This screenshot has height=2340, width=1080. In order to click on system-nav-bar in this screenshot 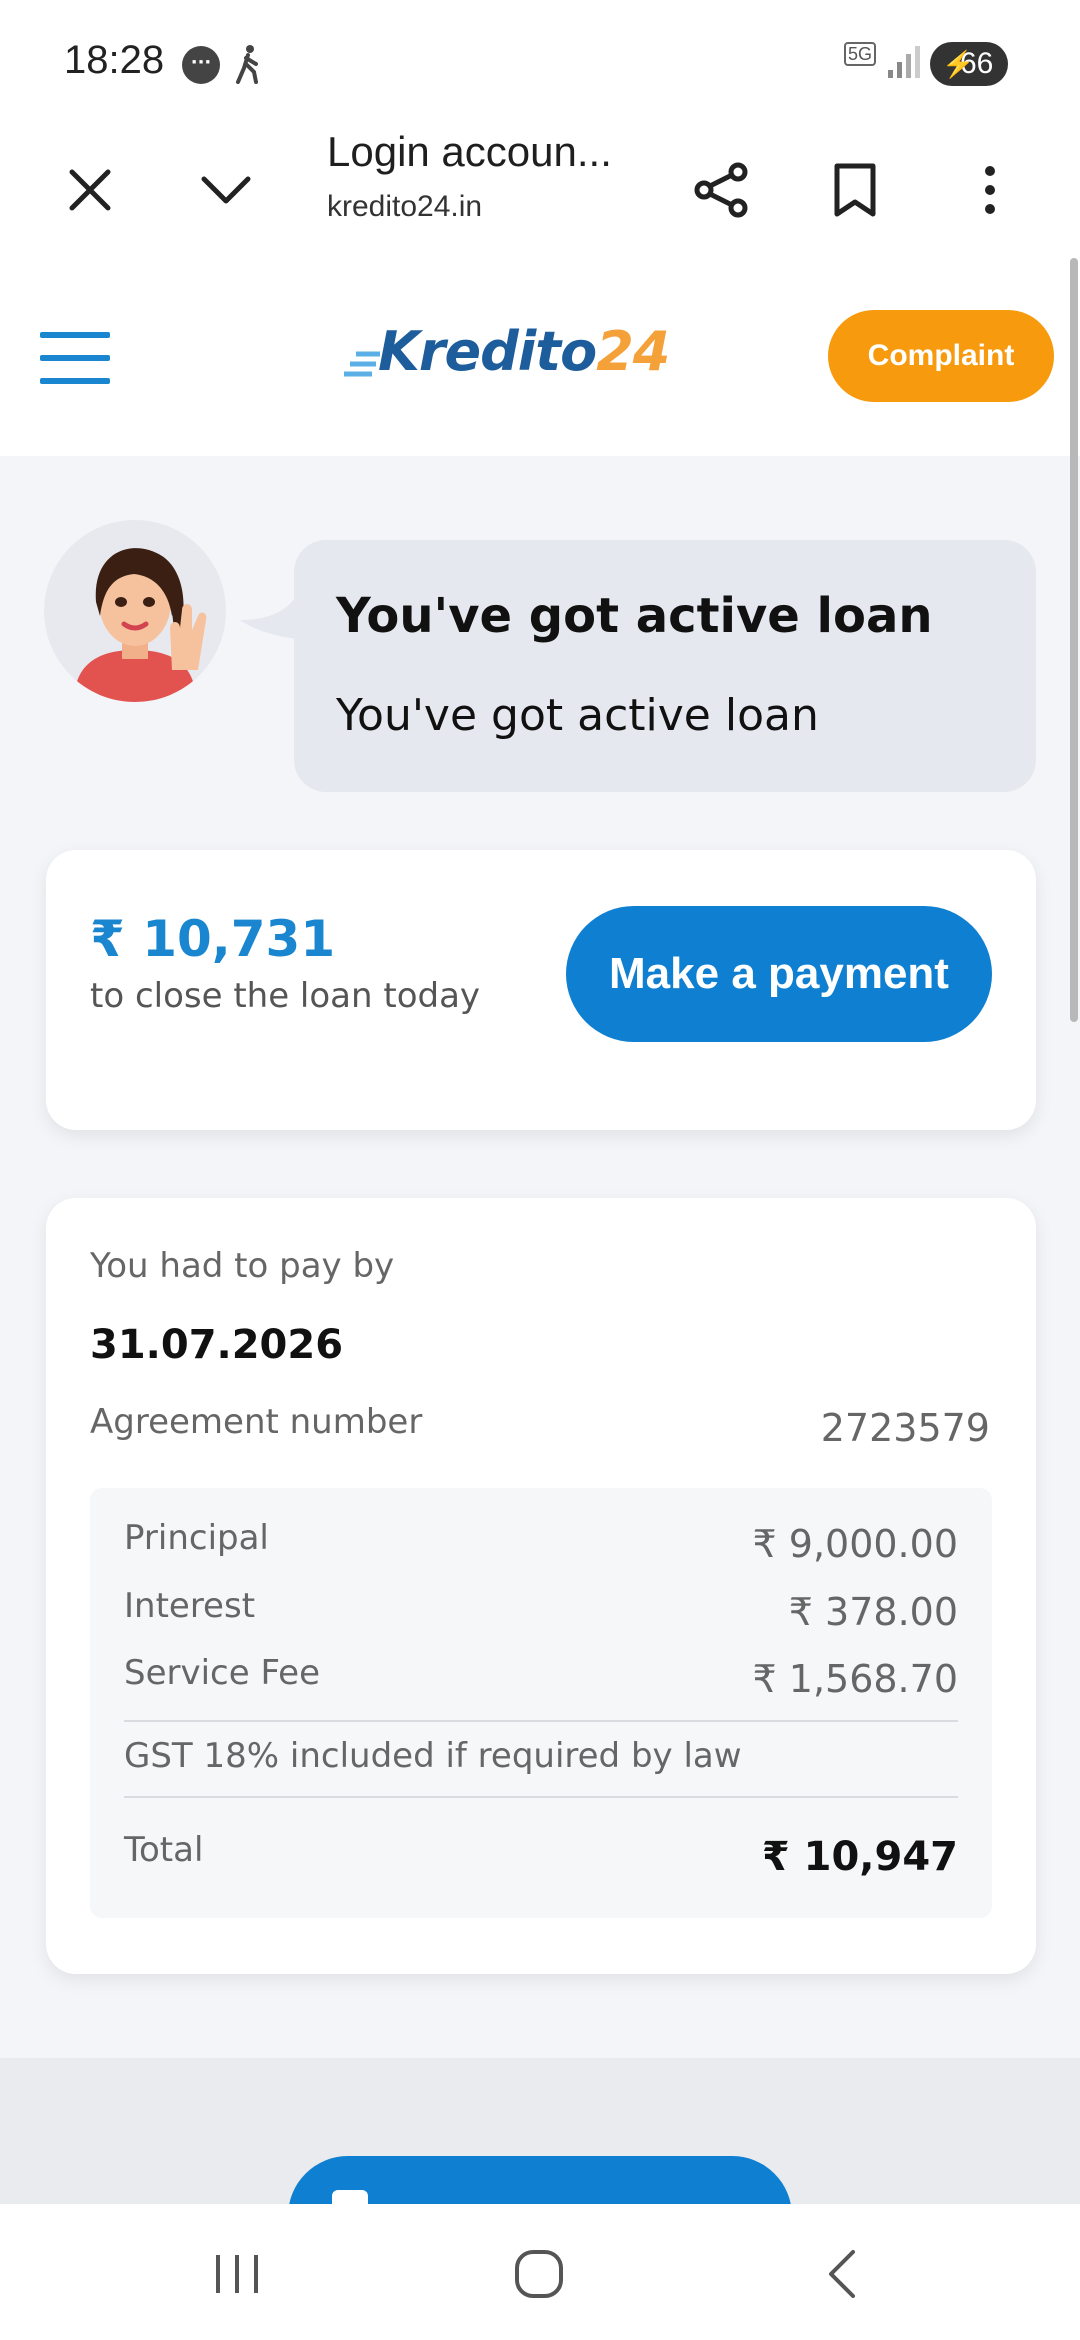, I will do `click(540, 2272)`.